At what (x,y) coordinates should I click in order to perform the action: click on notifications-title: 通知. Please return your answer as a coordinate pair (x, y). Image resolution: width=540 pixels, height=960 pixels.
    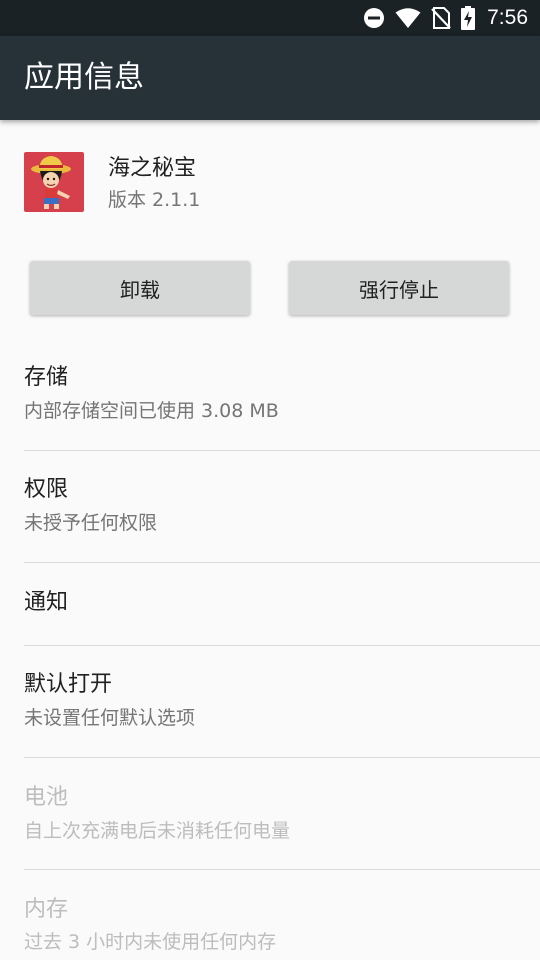
    Looking at the image, I should click on (46, 602).